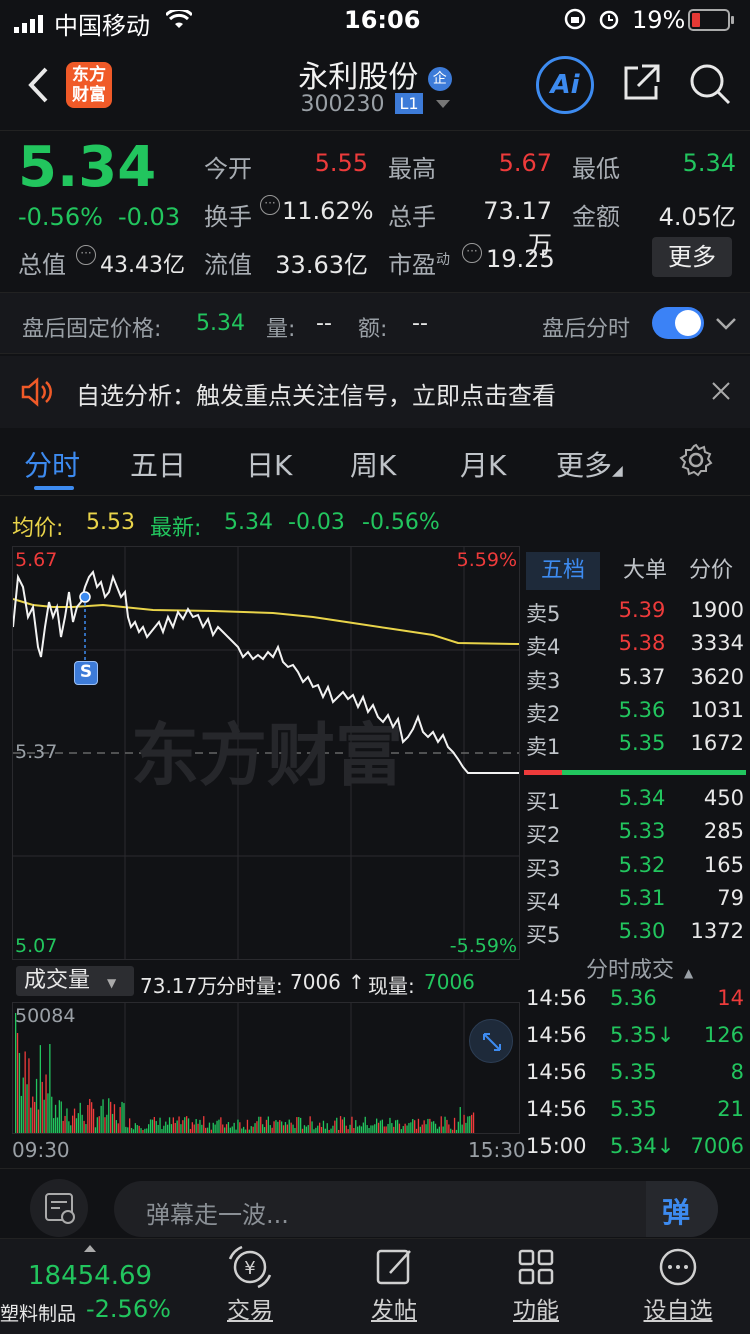 Image resolution: width=750 pixels, height=1334 pixels. What do you see at coordinates (565, 85) in the screenshot?
I see `ai-button: Ai` at bounding box center [565, 85].